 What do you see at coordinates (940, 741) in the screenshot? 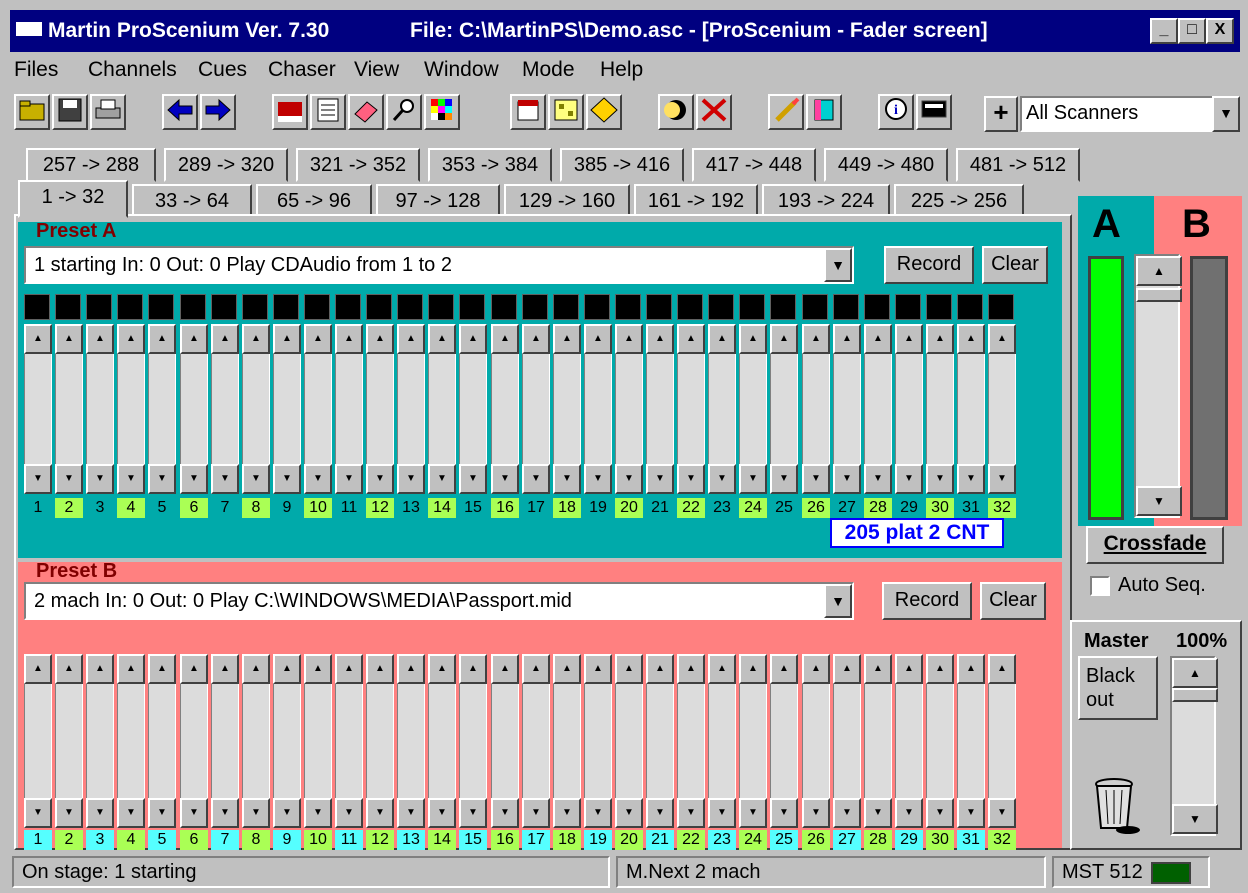
I see `channel-fader-30: ▲ ▼` at bounding box center [940, 741].